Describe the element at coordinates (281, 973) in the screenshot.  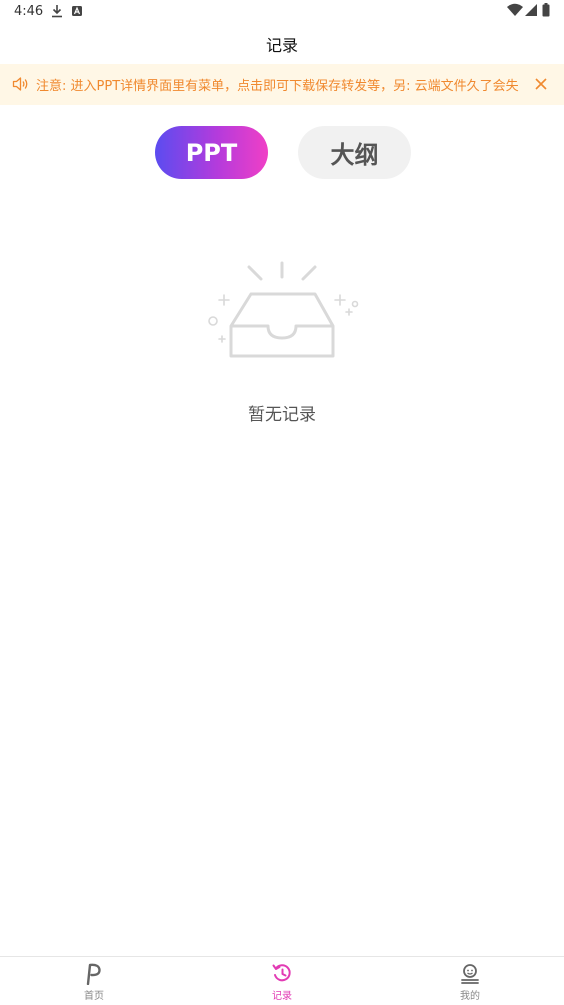
I see `history-icon` at that location.